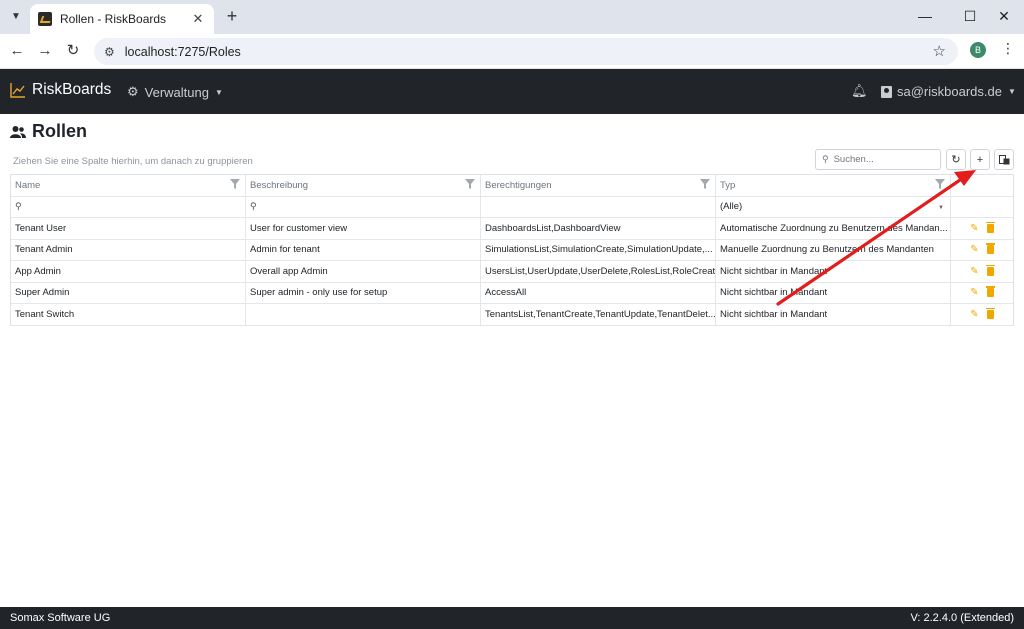 The height and width of the screenshot is (629, 1024). I want to click on column-chooser-button, so click(1004, 159).